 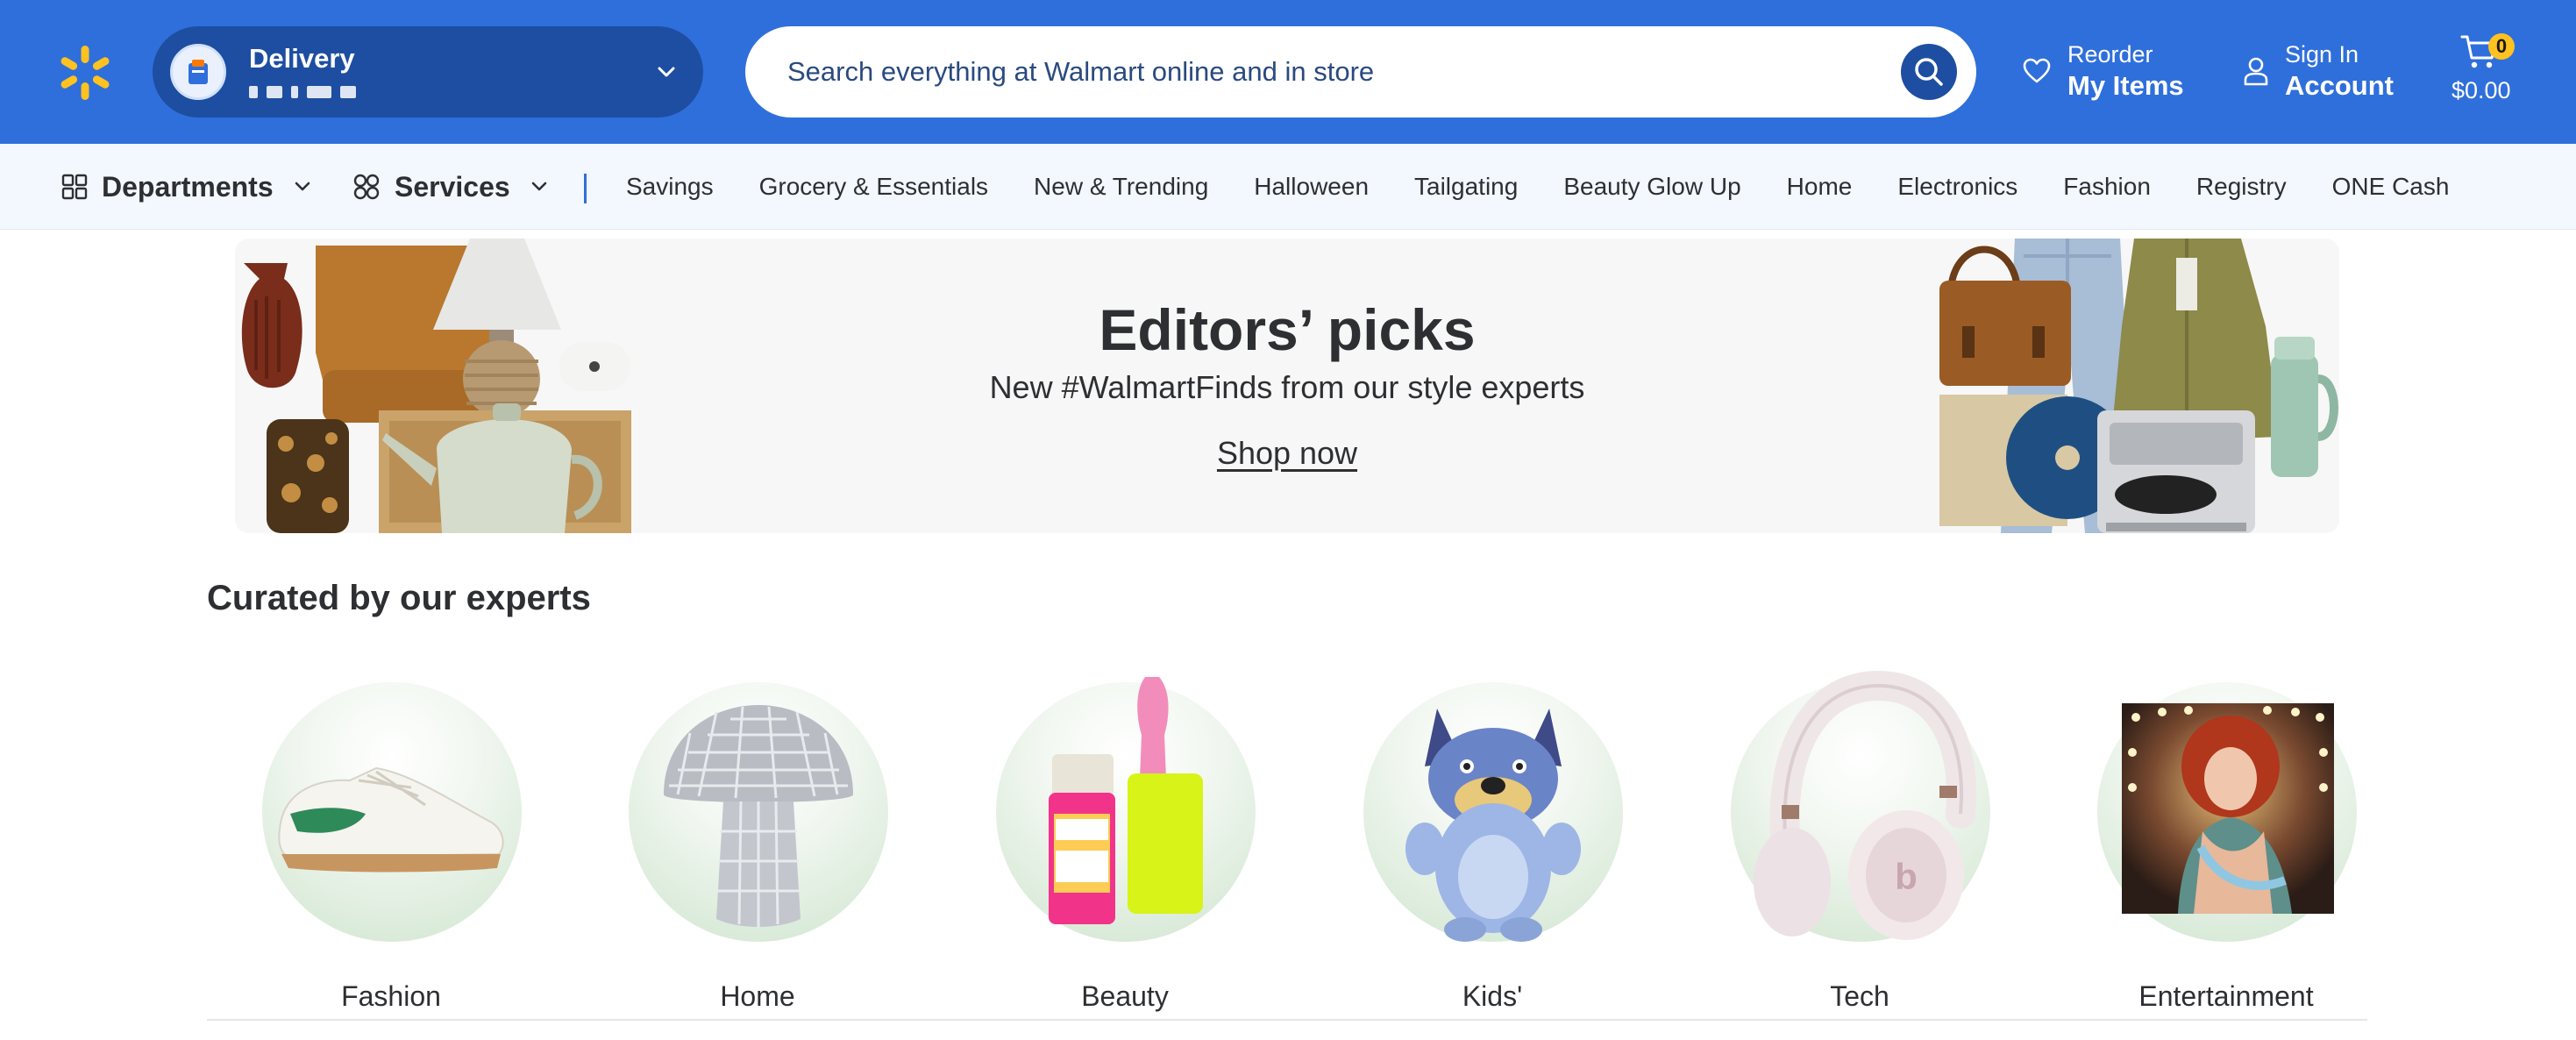 What do you see at coordinates (2322, 54) in the screenshot?
I see `sign-in-label: Sign In` at bounding box center [2322, 54].